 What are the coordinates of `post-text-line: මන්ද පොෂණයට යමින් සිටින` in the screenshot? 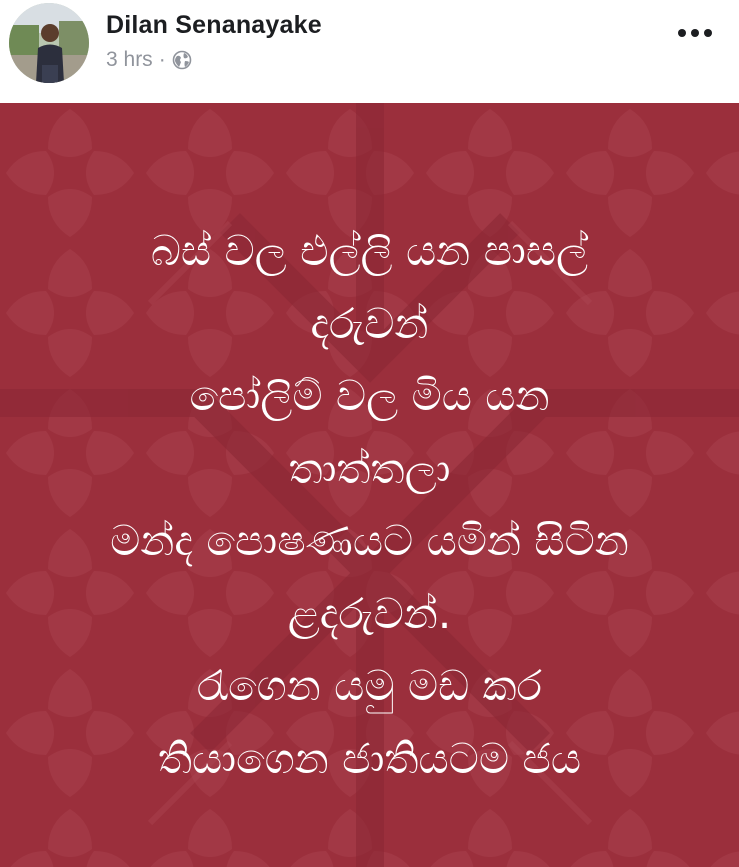 It's located at (369, 540).